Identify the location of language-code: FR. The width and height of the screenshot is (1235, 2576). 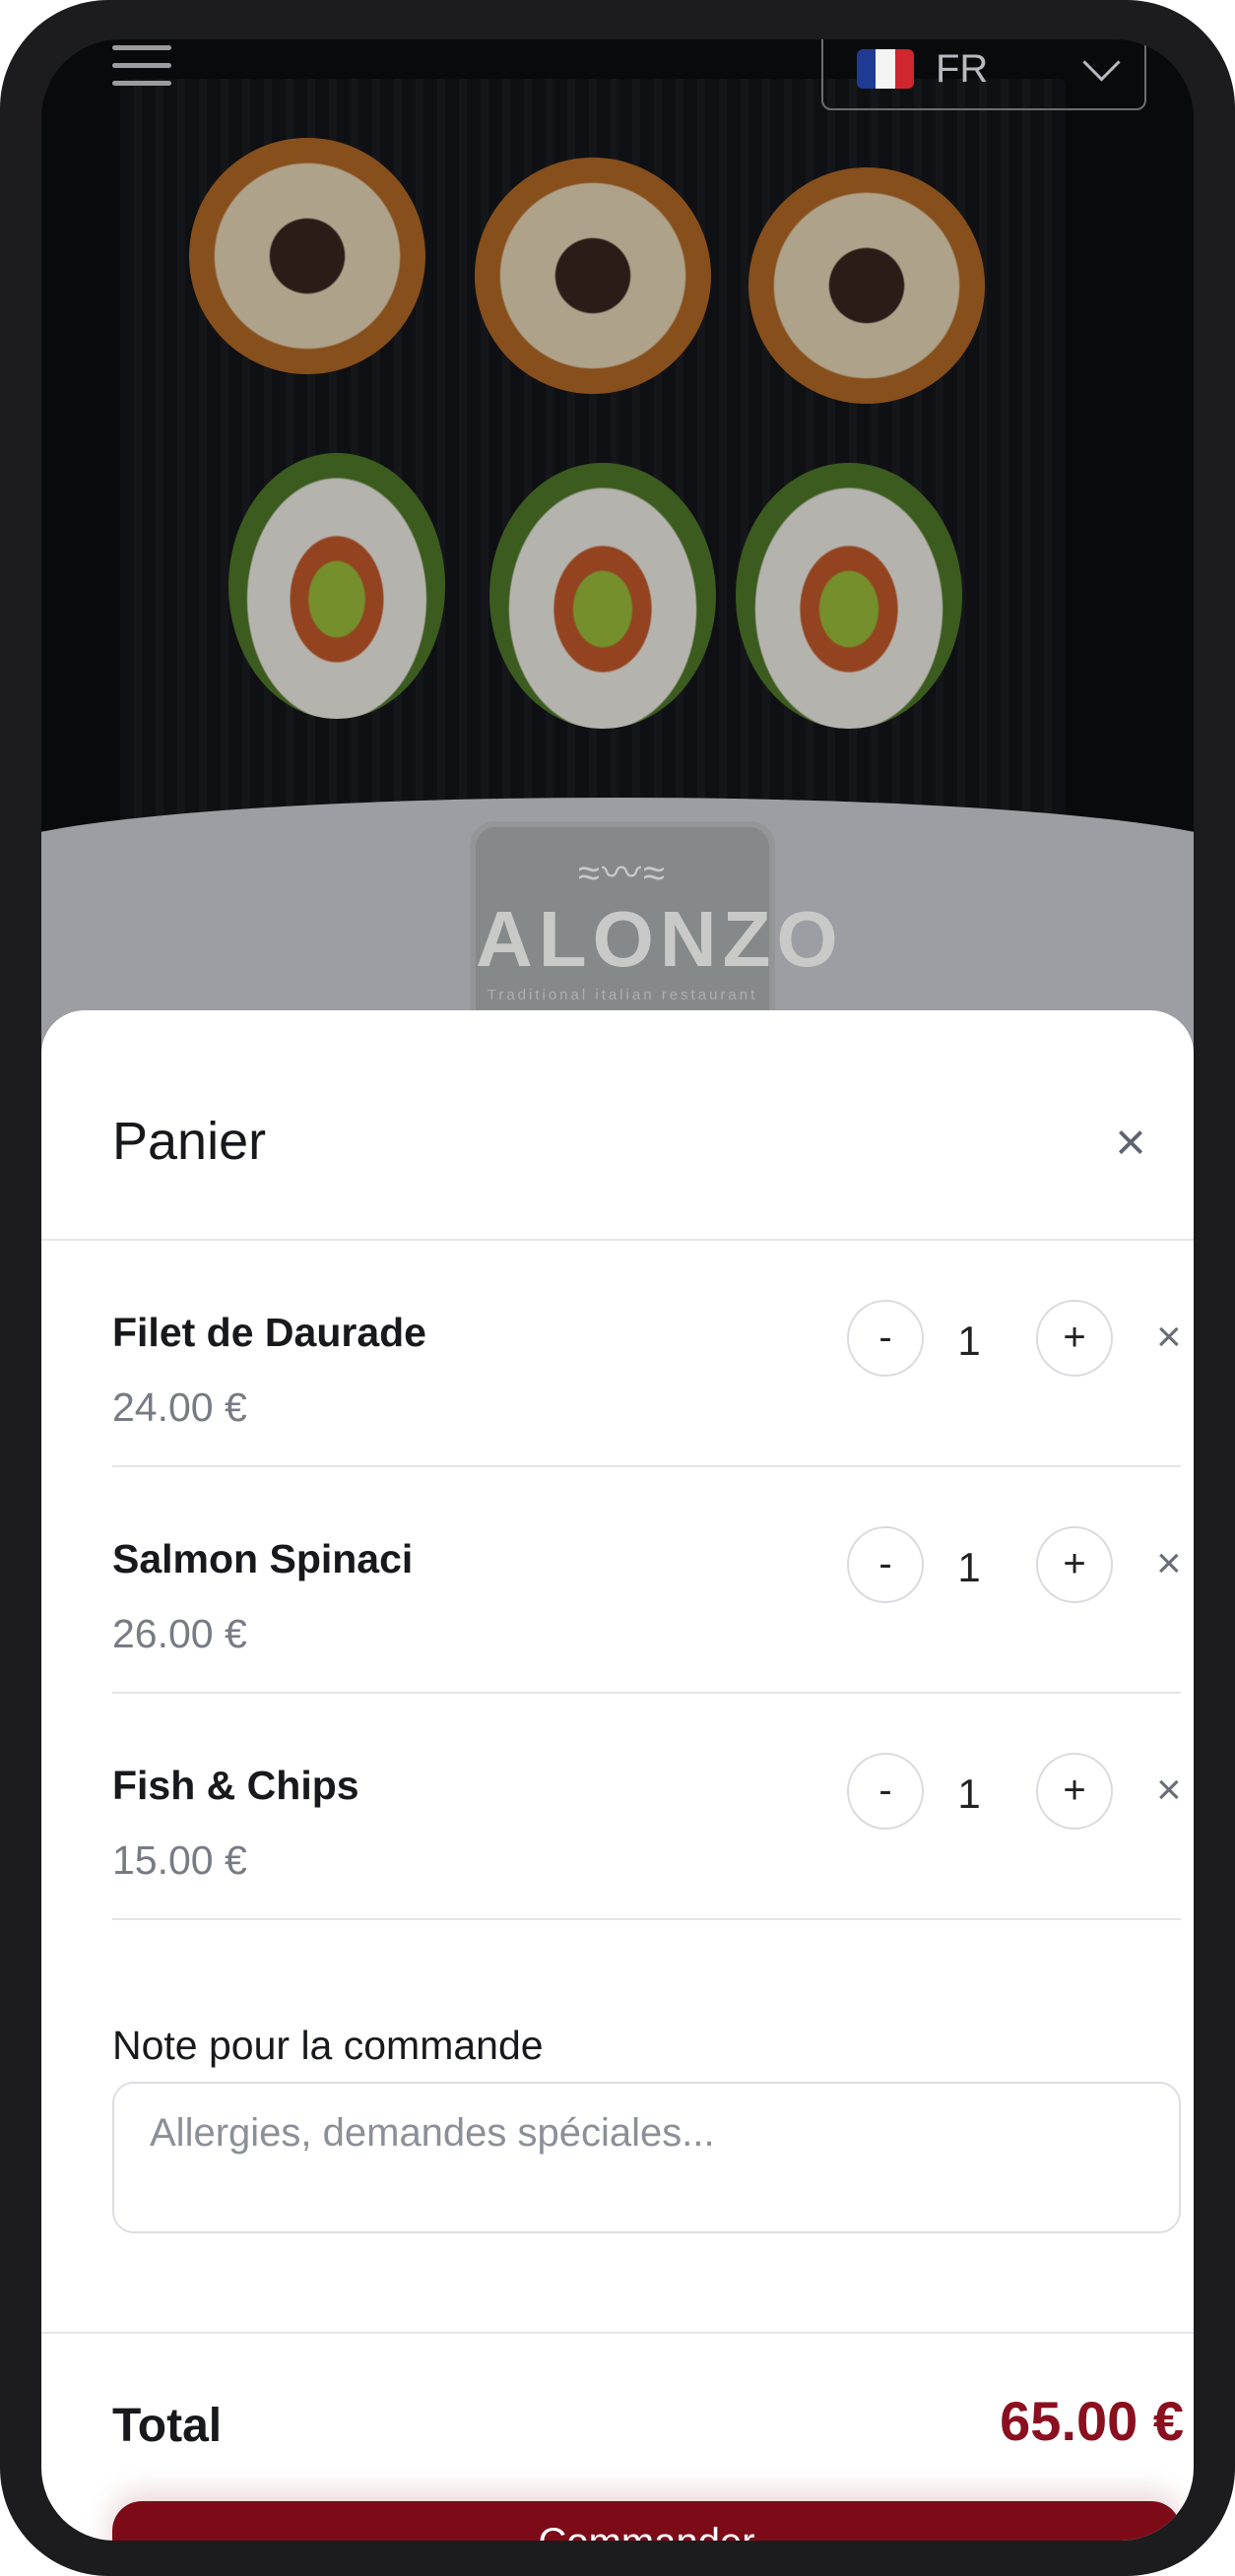
(962, 68).